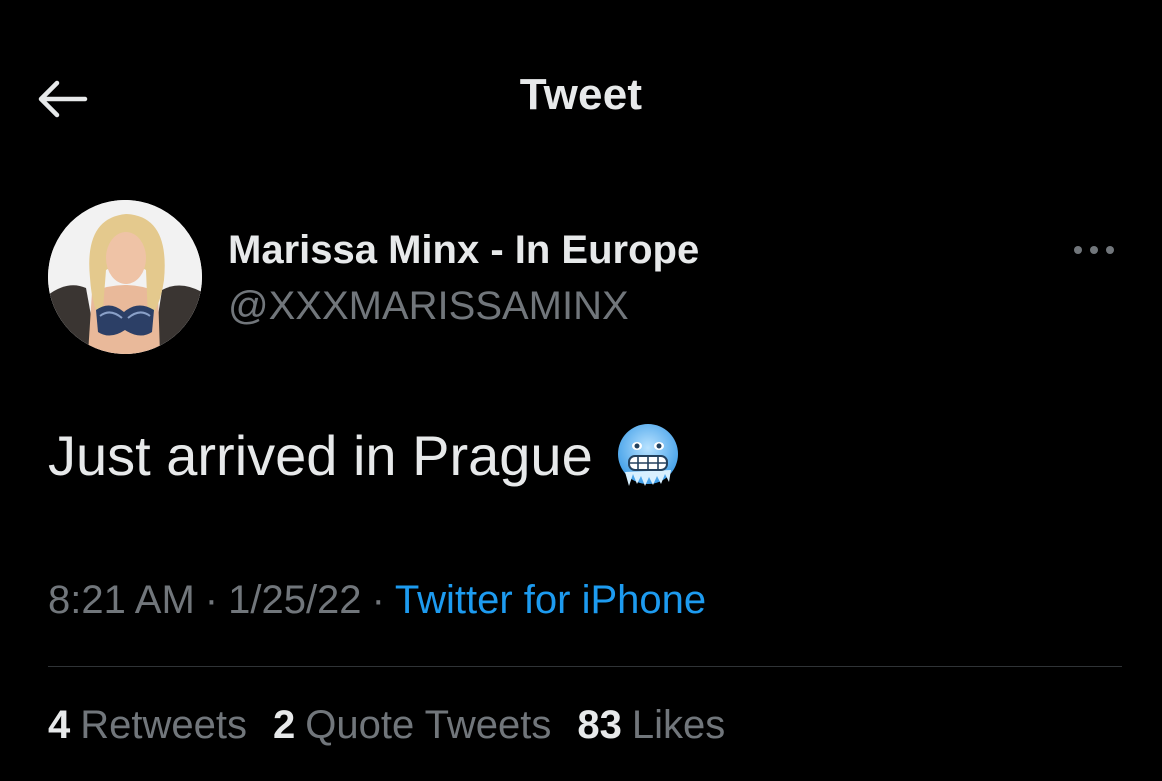 The height and width of the screenshot is (781, 1162). What do you see at coordinates (678, 725) in the screenshot?
I see `likes-label: Likes` at bounding box center [678, 725].